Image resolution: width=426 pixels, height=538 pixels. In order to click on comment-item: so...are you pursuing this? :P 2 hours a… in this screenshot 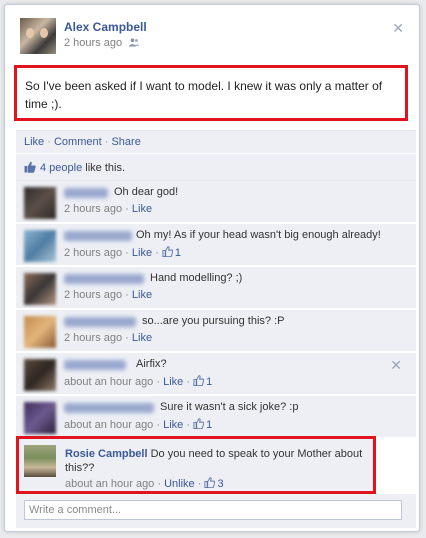, I will do `click(216, 331)`.